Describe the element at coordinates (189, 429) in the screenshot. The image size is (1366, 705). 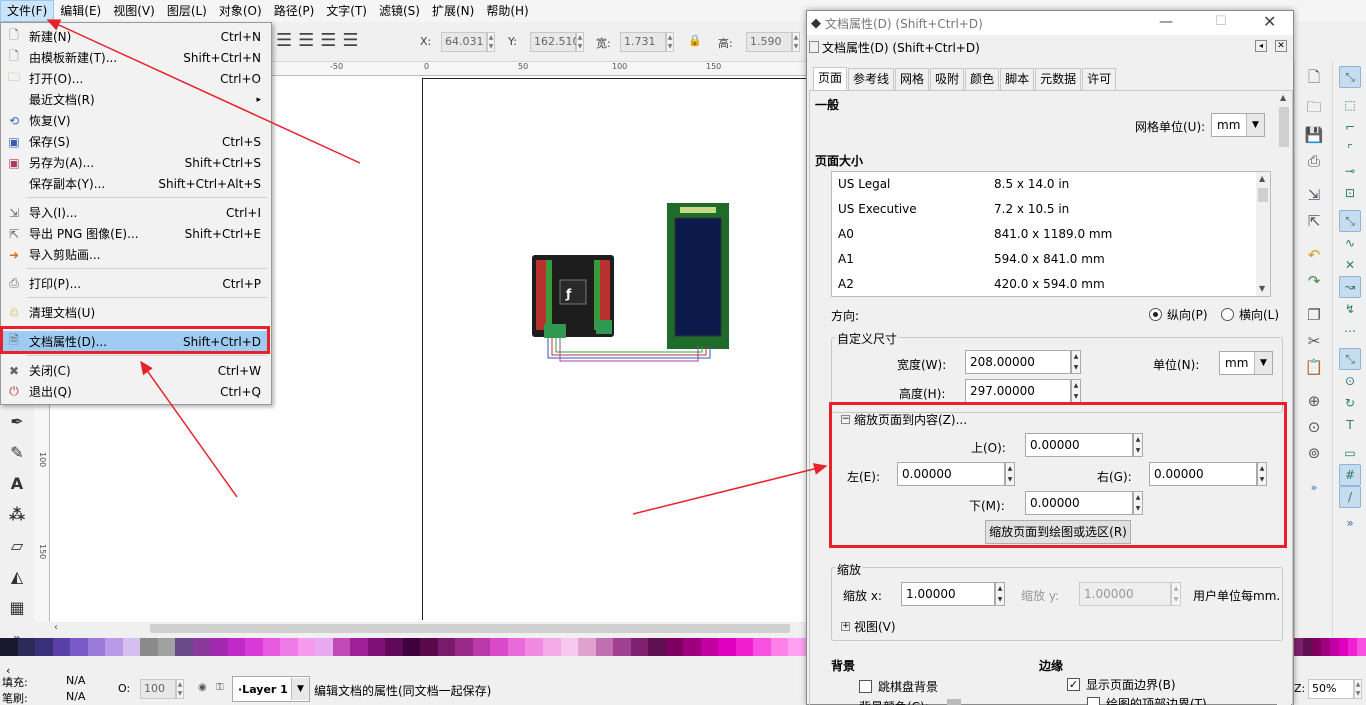
I see `annotation-arrow-to-doc-props` at that location.